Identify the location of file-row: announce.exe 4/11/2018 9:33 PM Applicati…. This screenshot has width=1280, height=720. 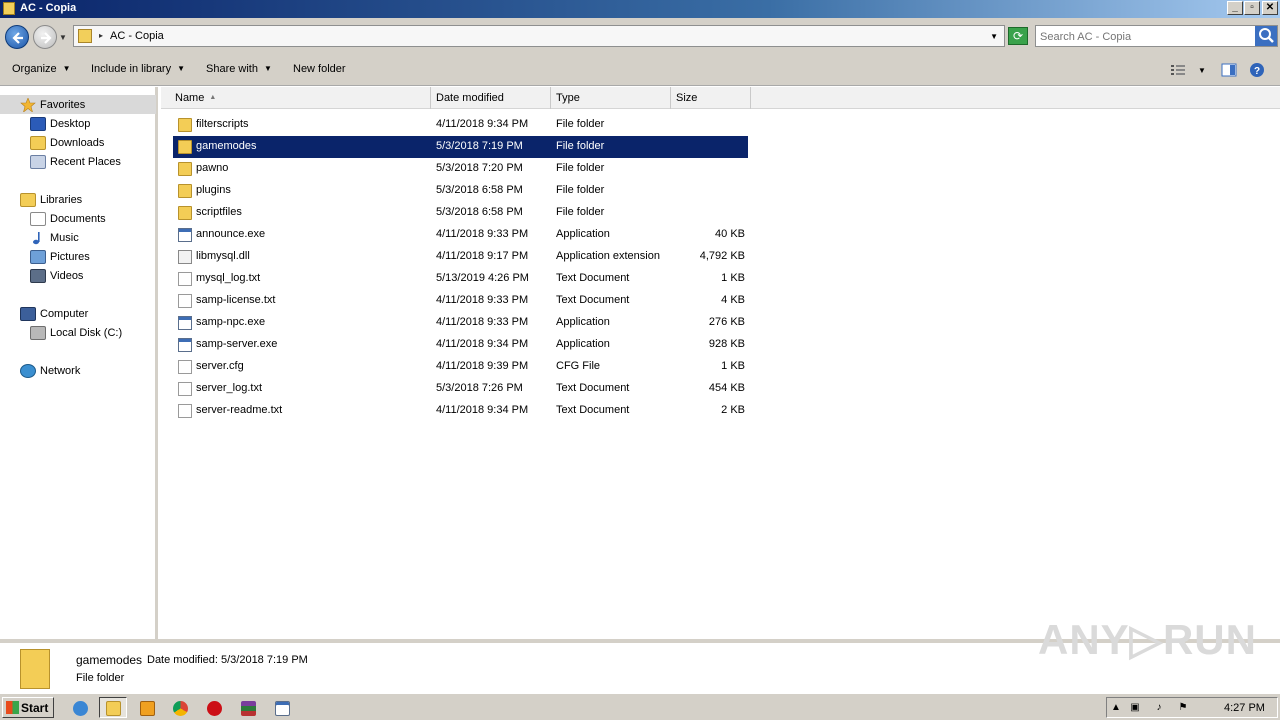
(460, 235).